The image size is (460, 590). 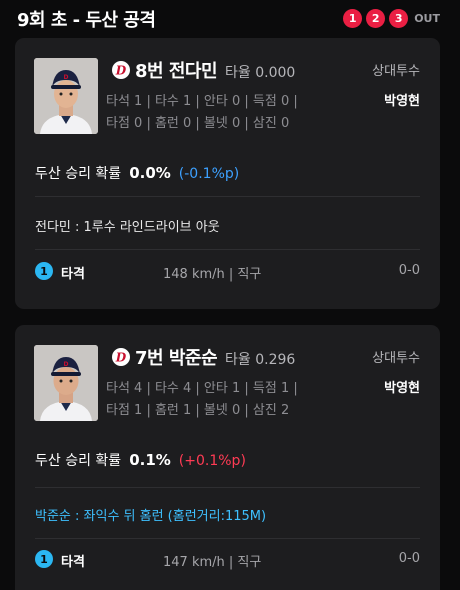 What do you see at coordinates (399, 18) in the screenshot?
I see `out-dot-3: 3` at bounding box center [399, 18].